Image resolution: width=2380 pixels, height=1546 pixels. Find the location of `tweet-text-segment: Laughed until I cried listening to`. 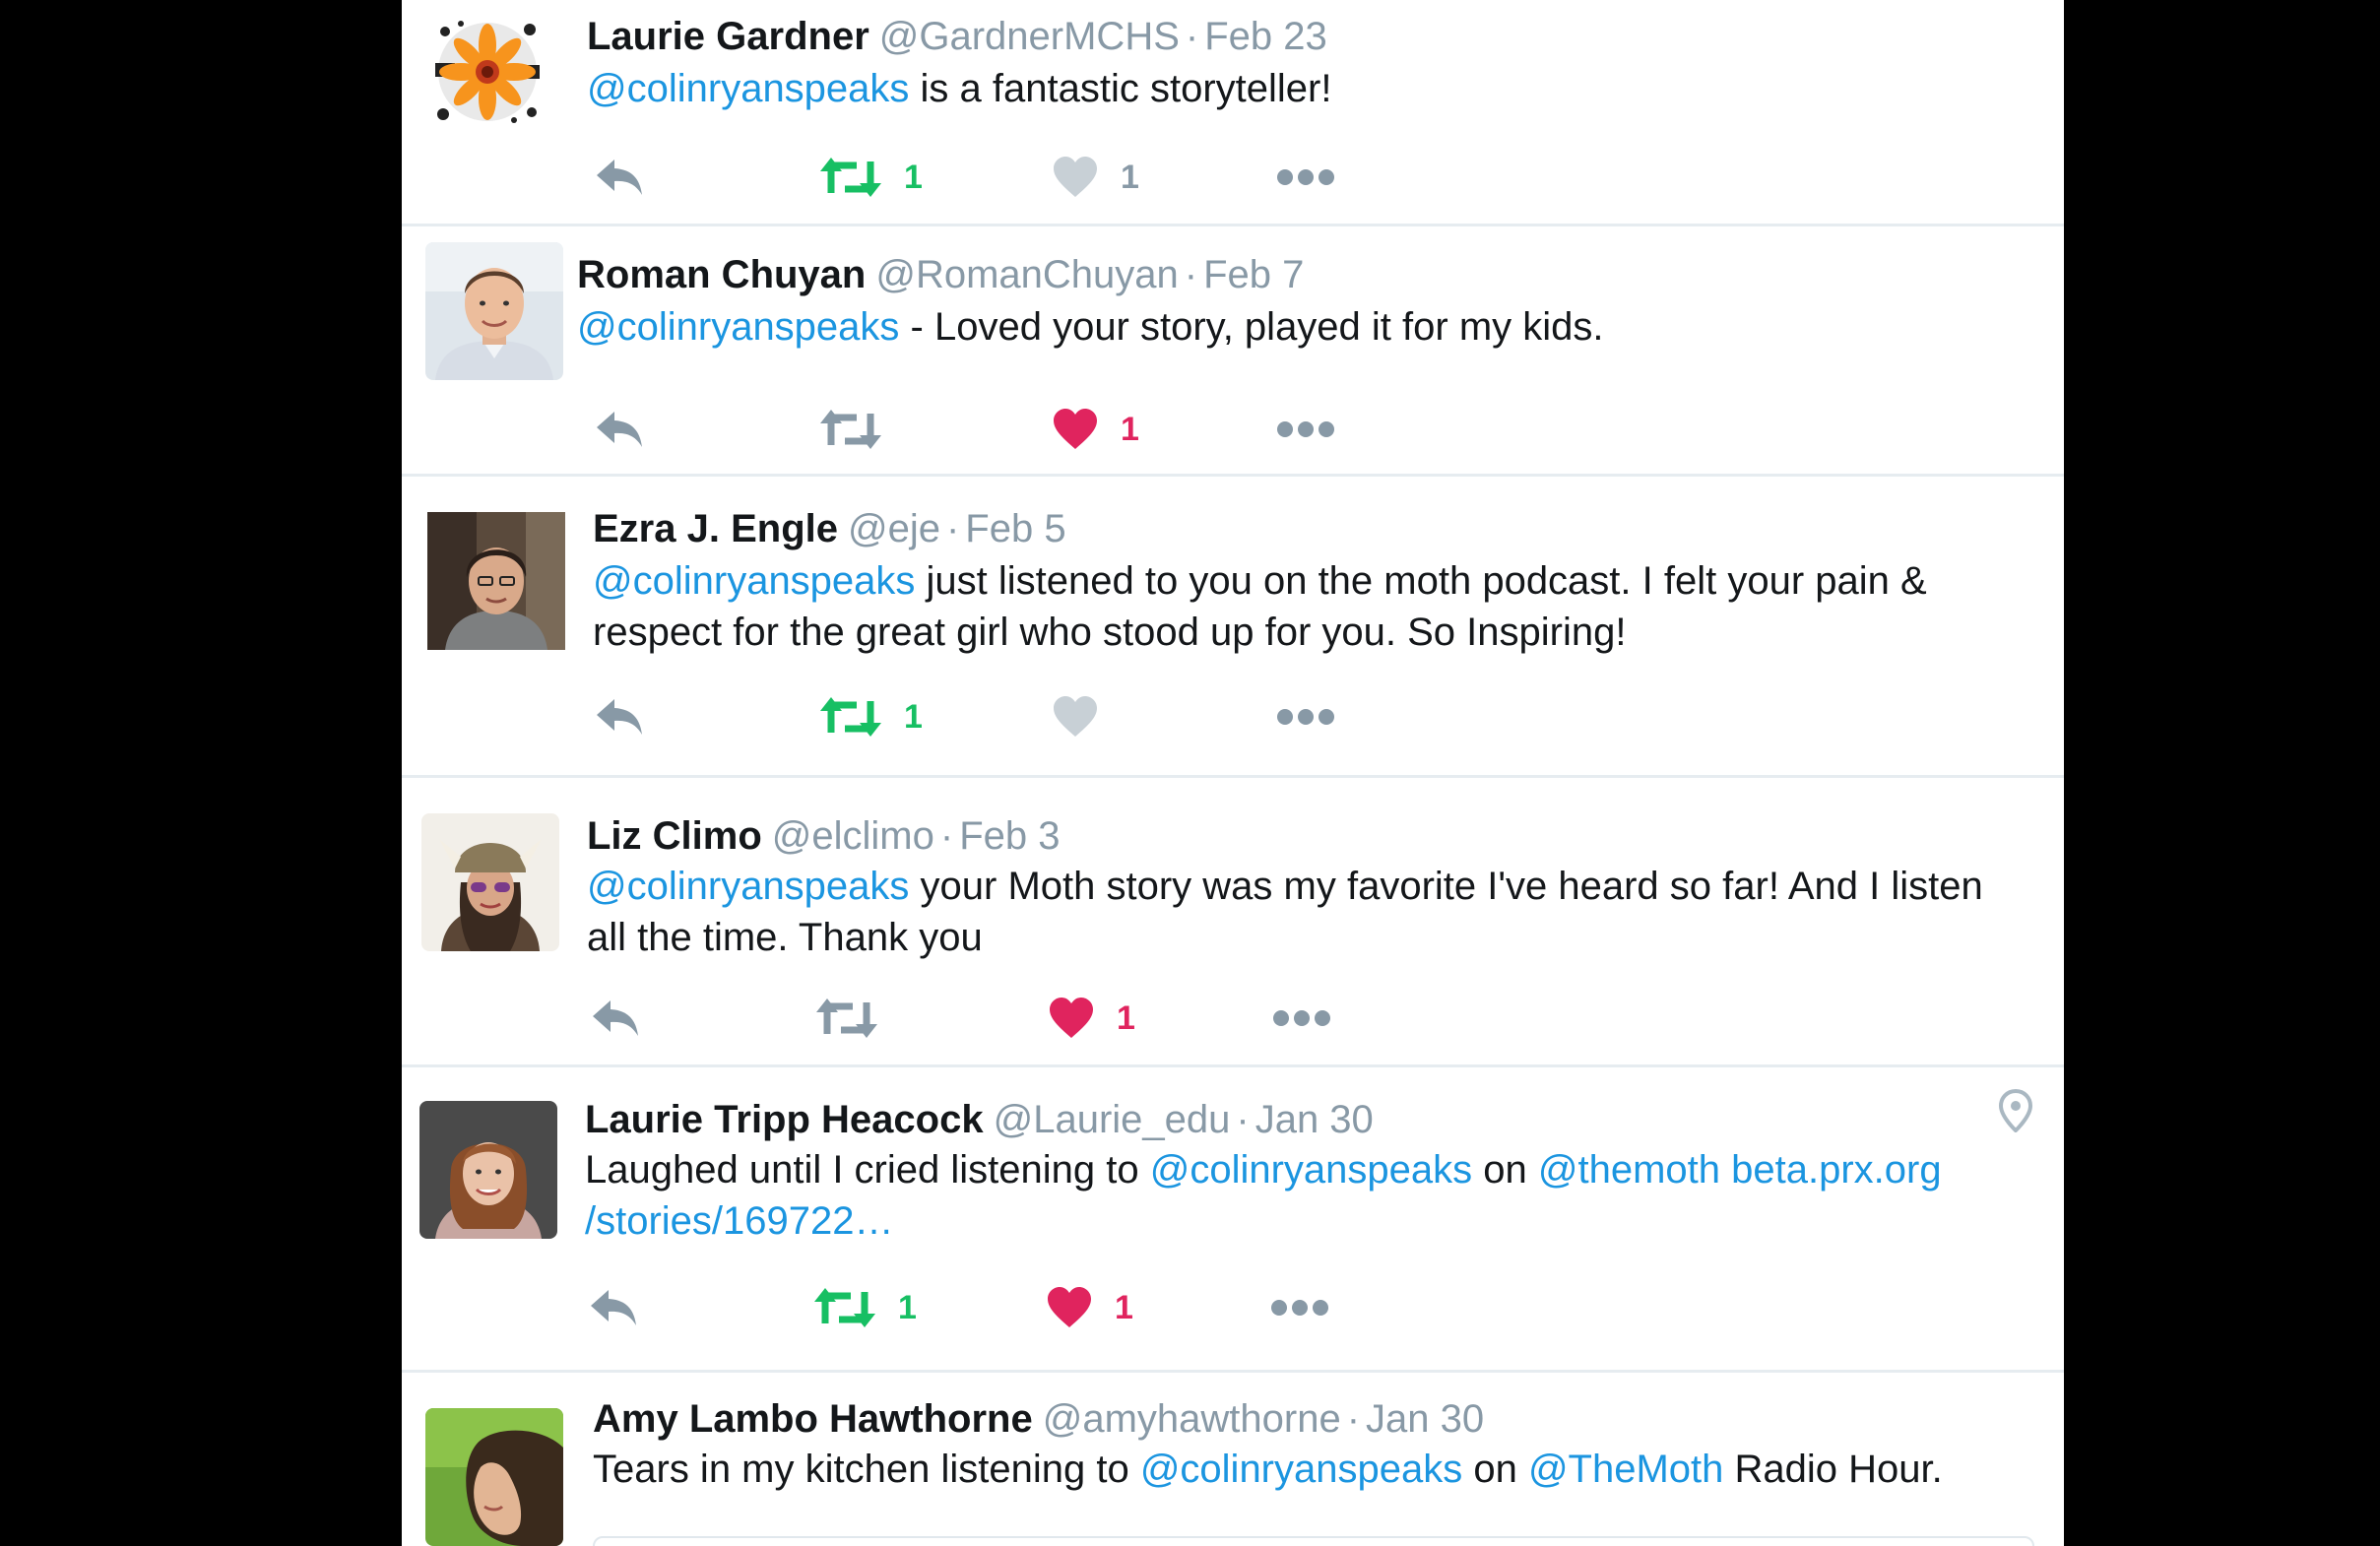

tweet-text-segment: Laughed until I cried listening to is located at coordinates (867, 1170).